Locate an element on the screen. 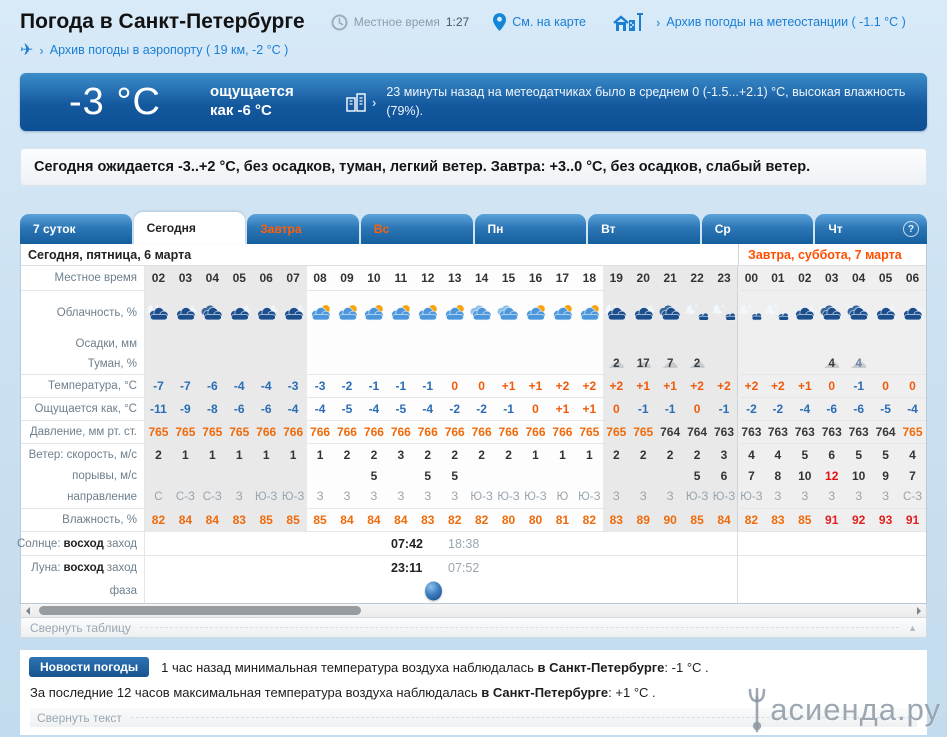 The image size is (947, 737). wind-speed-cell: 5 is located at coordinates (886, 454).